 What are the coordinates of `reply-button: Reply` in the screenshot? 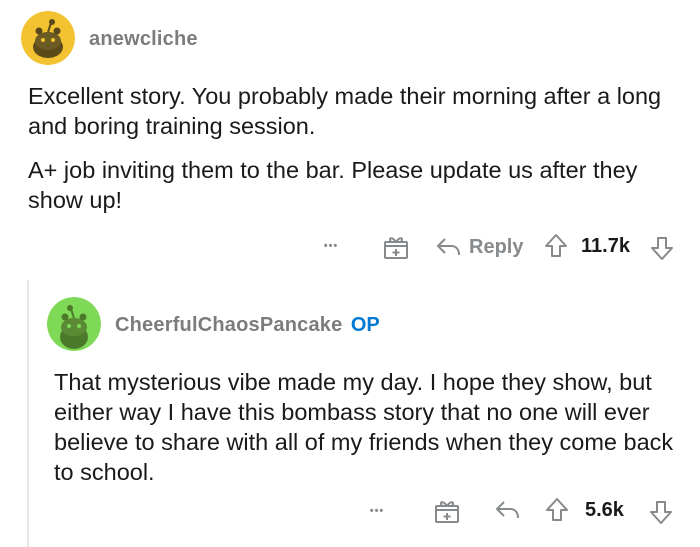 It's located at (479, 247).